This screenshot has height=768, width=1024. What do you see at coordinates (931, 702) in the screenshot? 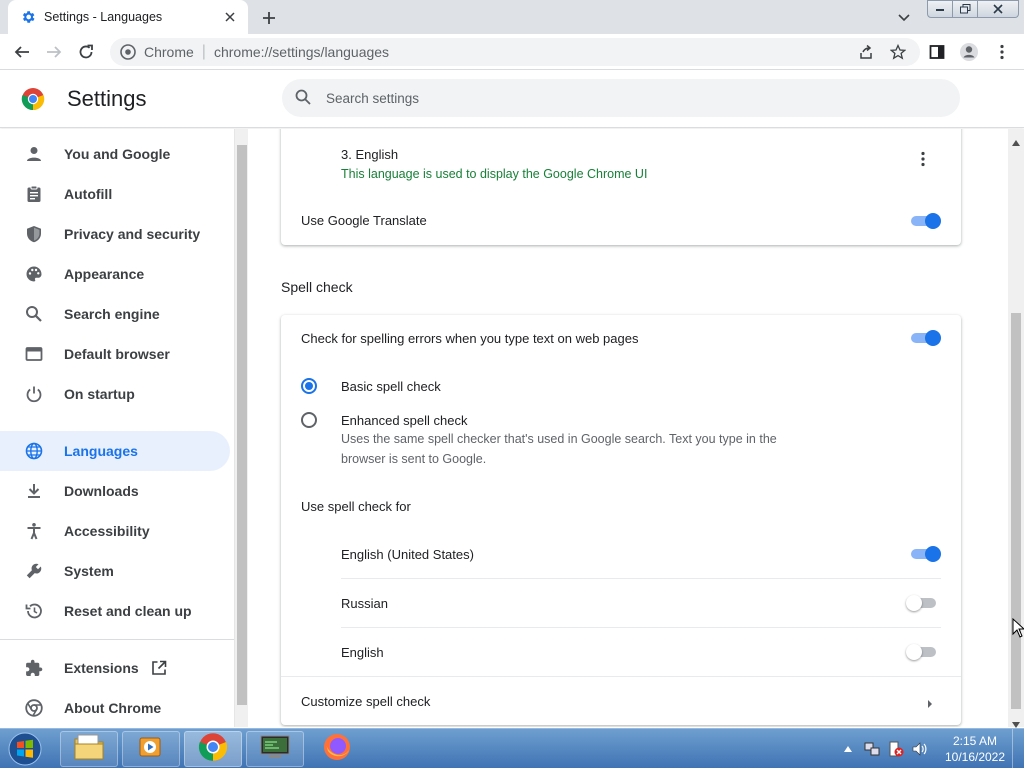
I see `chevron-right-icon` at bounding box center [931, 702].